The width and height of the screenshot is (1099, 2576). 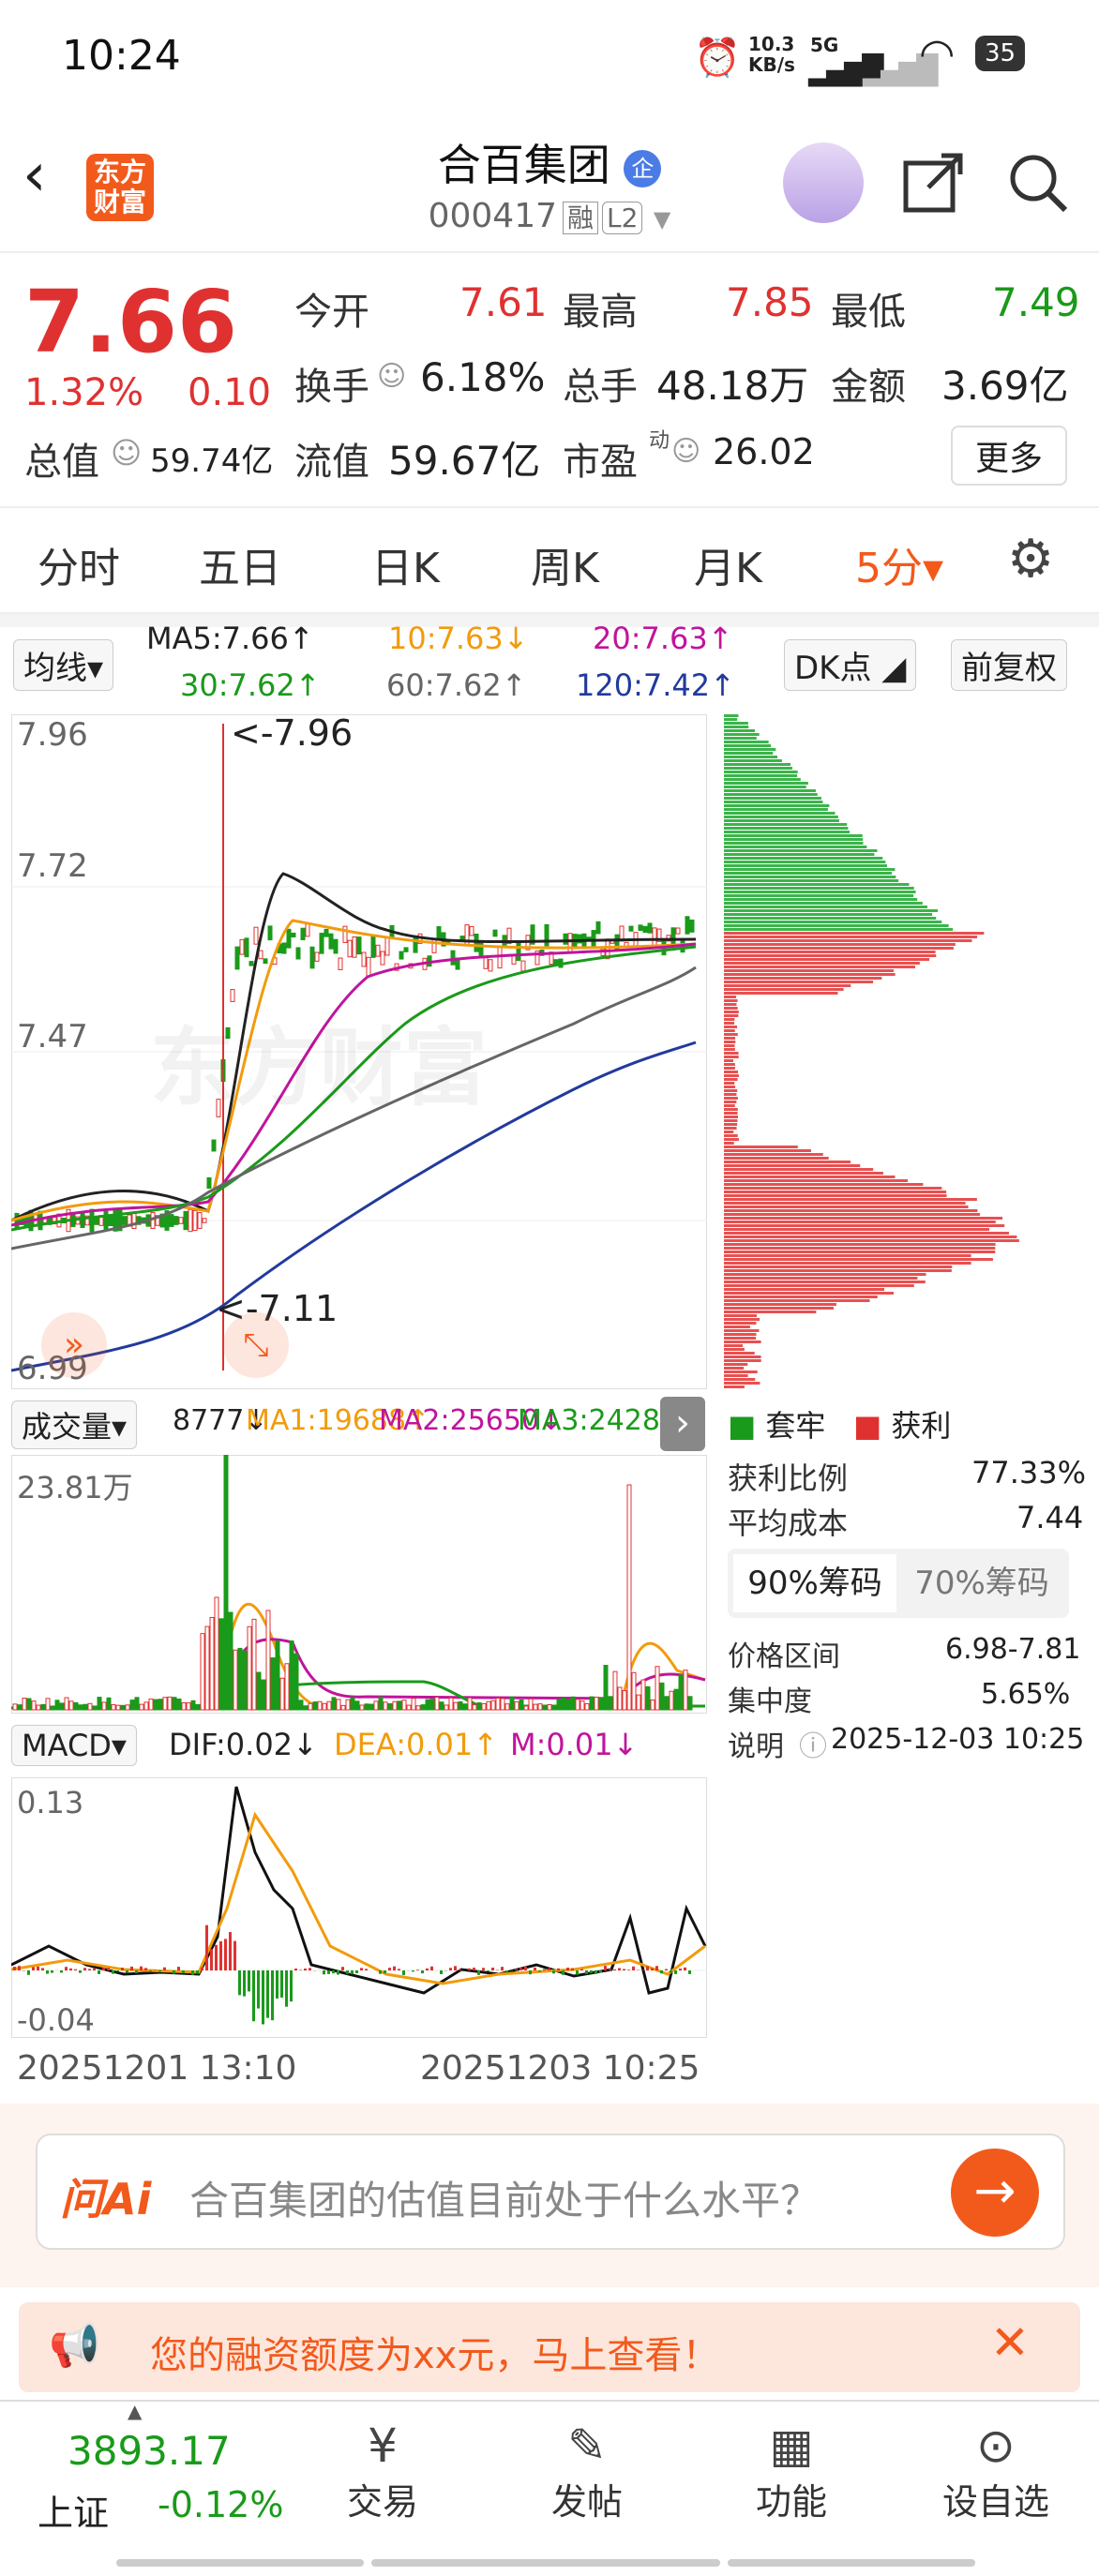 What do you see at coordinates (756, 1747) in the screenshot?
I see `note-label: 说明` at bounding box center [756, 1747].